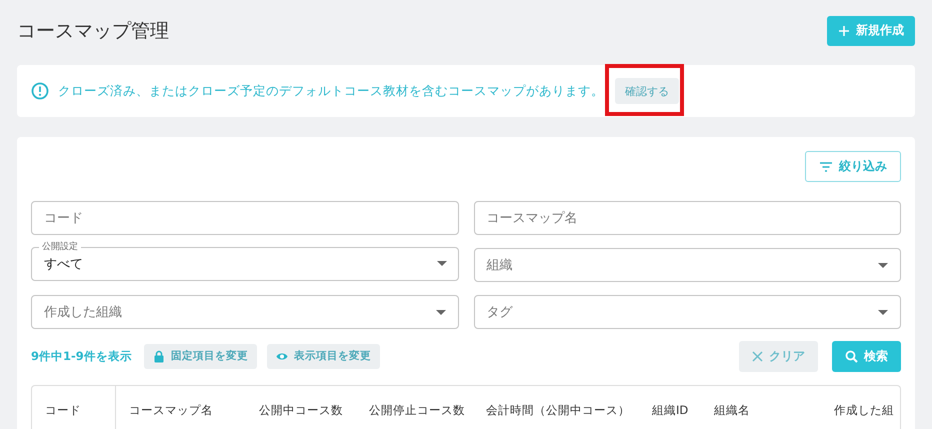 This screenshot has width=932, height=429. What do you see at coordinates (331, 91) in the screenshot?
I see `alert-message: クローズ済み、またはクローズ予定のデフォルトコース教材を含むコースマップがあります。` at bounding box center [331, 91].